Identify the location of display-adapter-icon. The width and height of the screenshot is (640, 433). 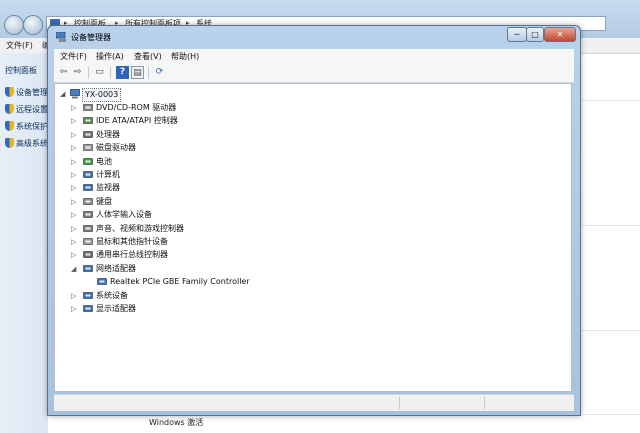
(88, 308).